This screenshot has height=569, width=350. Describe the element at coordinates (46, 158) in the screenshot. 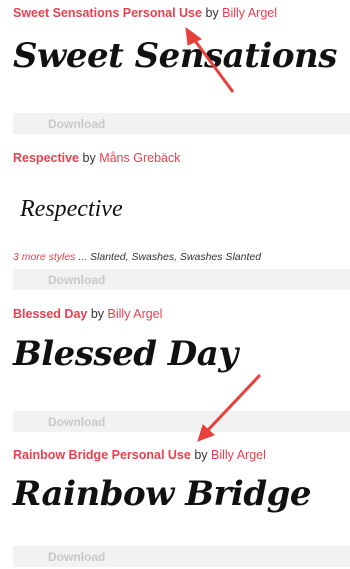

I see `font-name-link: Respective` at that location.